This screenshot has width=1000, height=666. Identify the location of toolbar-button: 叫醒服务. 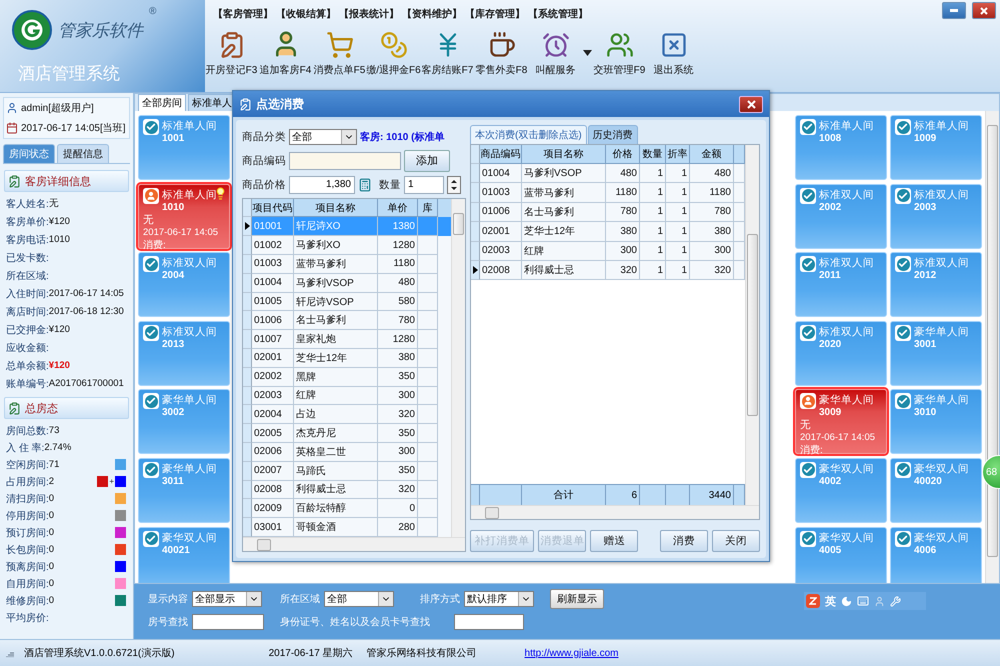
(555, 54).